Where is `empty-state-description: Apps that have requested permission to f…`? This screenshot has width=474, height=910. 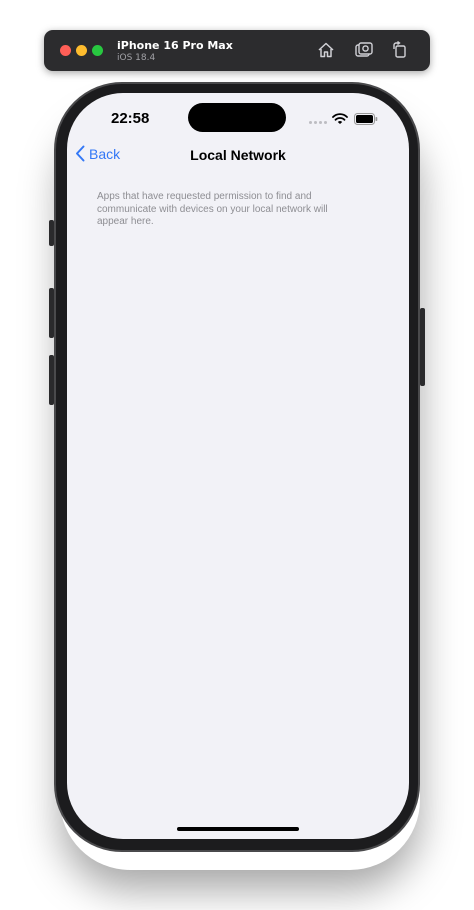
empty-state-description: Apps that have requested permission to f… is located at coordinates (212, 209).